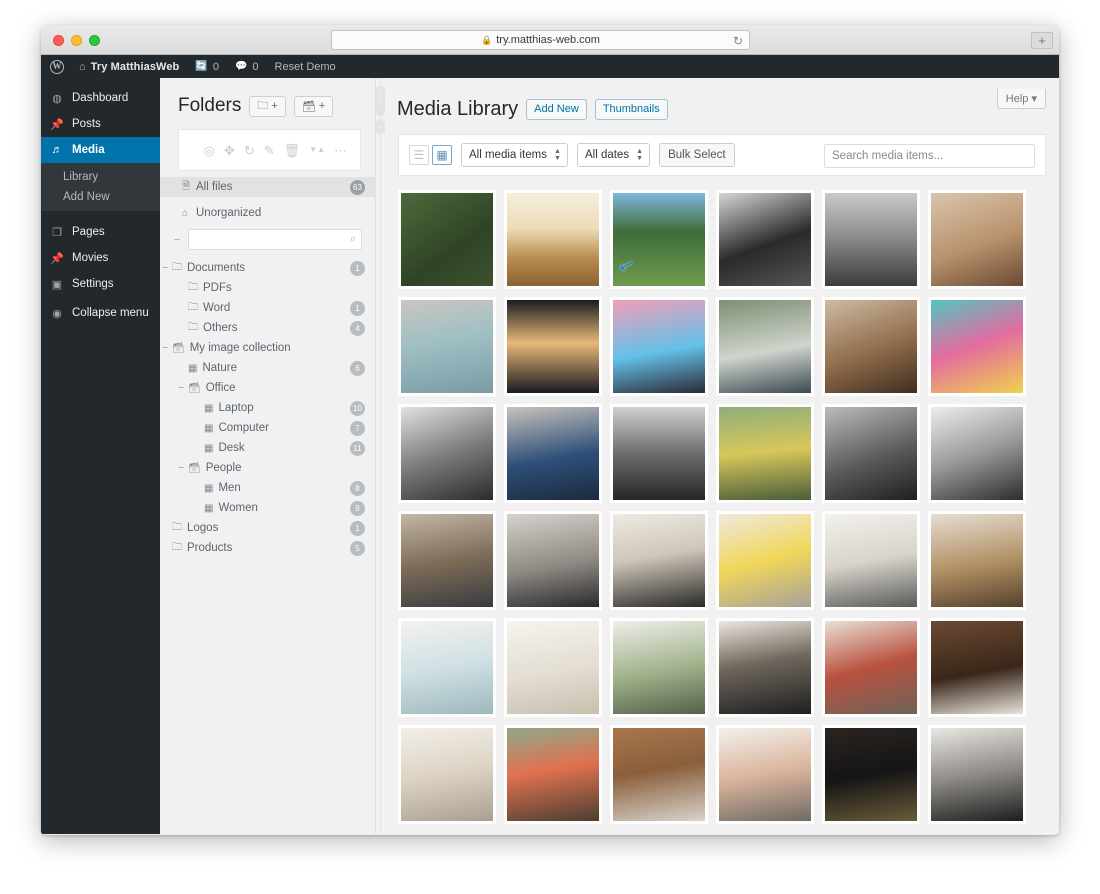 The image size is (1100, 894). I want to click on folder-item-word: 🗀 Word 1, so click(267, 308).